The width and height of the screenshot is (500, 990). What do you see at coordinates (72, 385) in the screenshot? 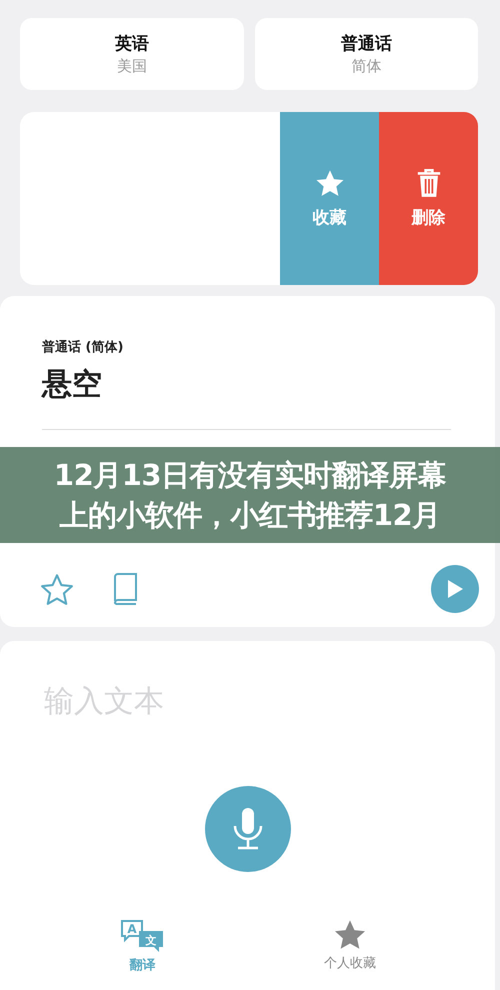
I see `source-text: 悬空` at bounding box center [72, 385].